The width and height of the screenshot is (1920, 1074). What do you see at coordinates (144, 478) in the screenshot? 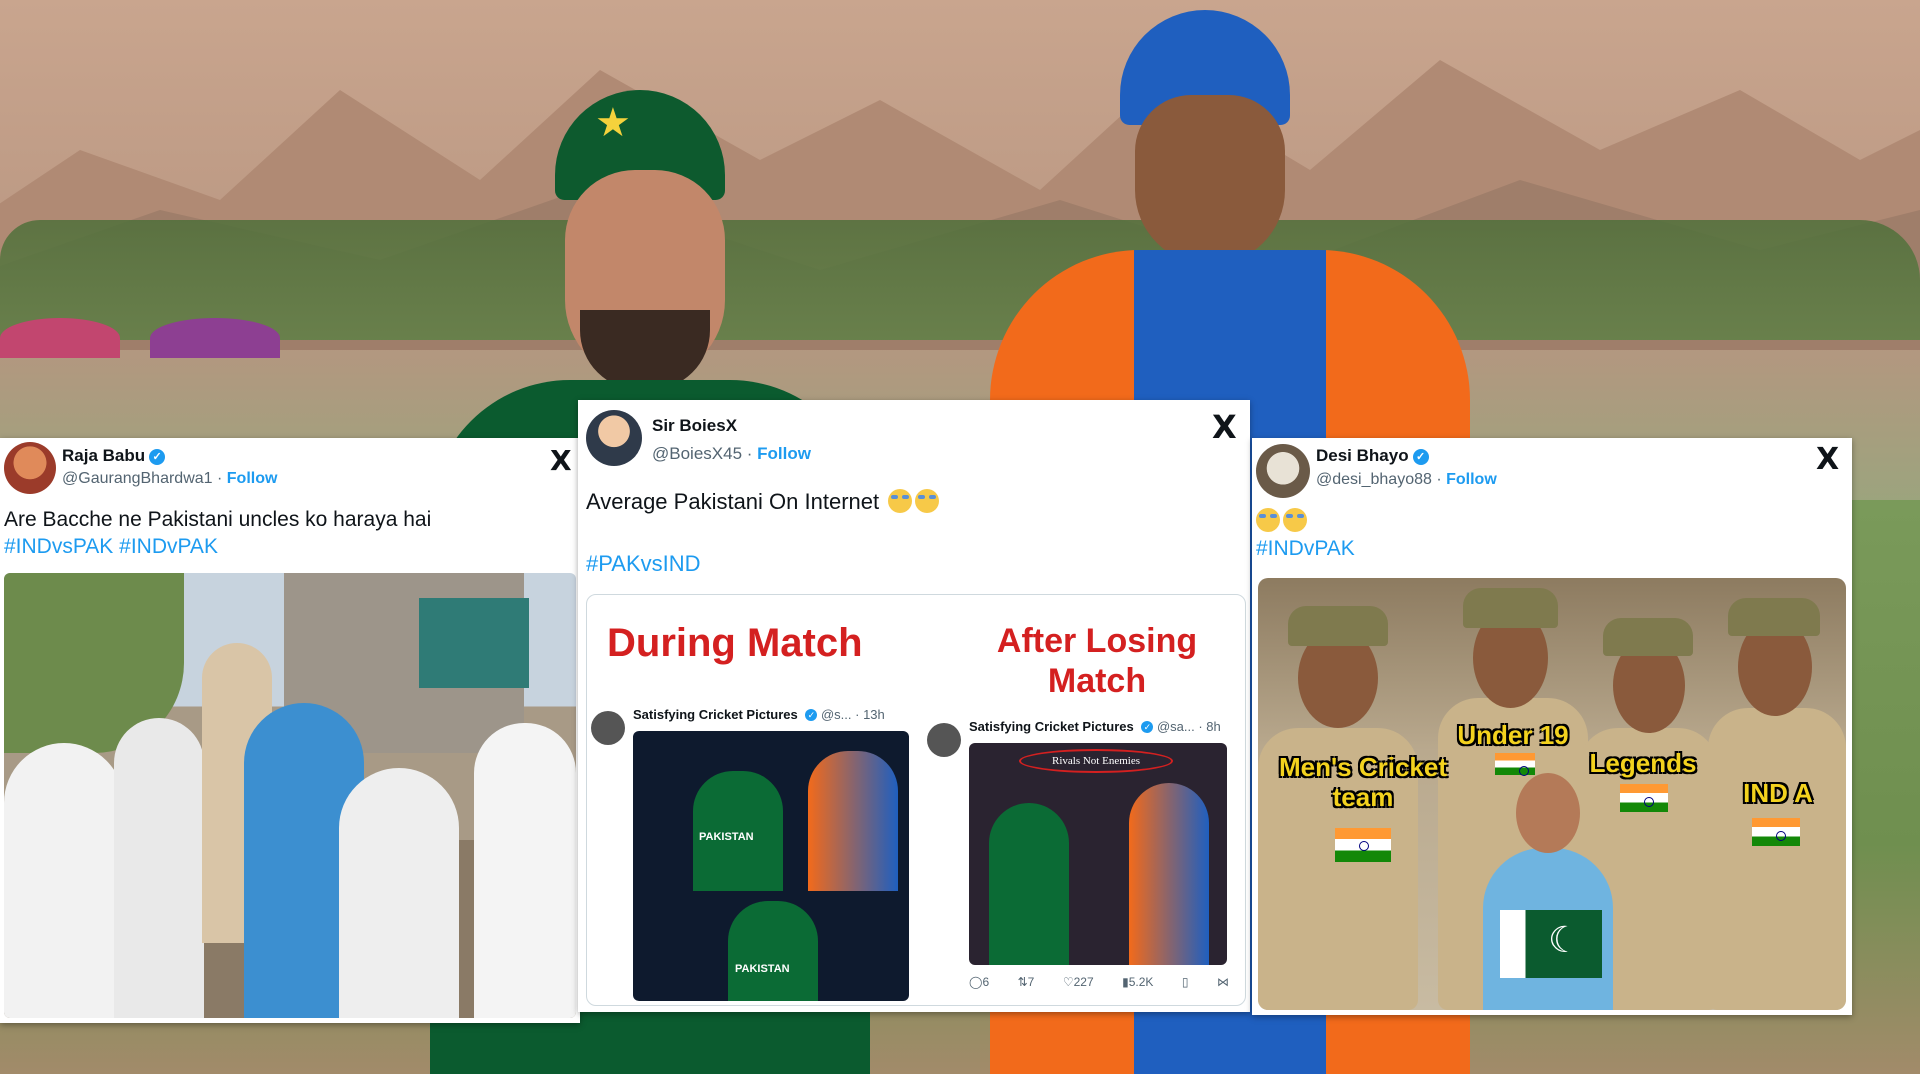
I see `author-handle: @GaurangBhardwa1 ·` at bounding box center [144, 478].